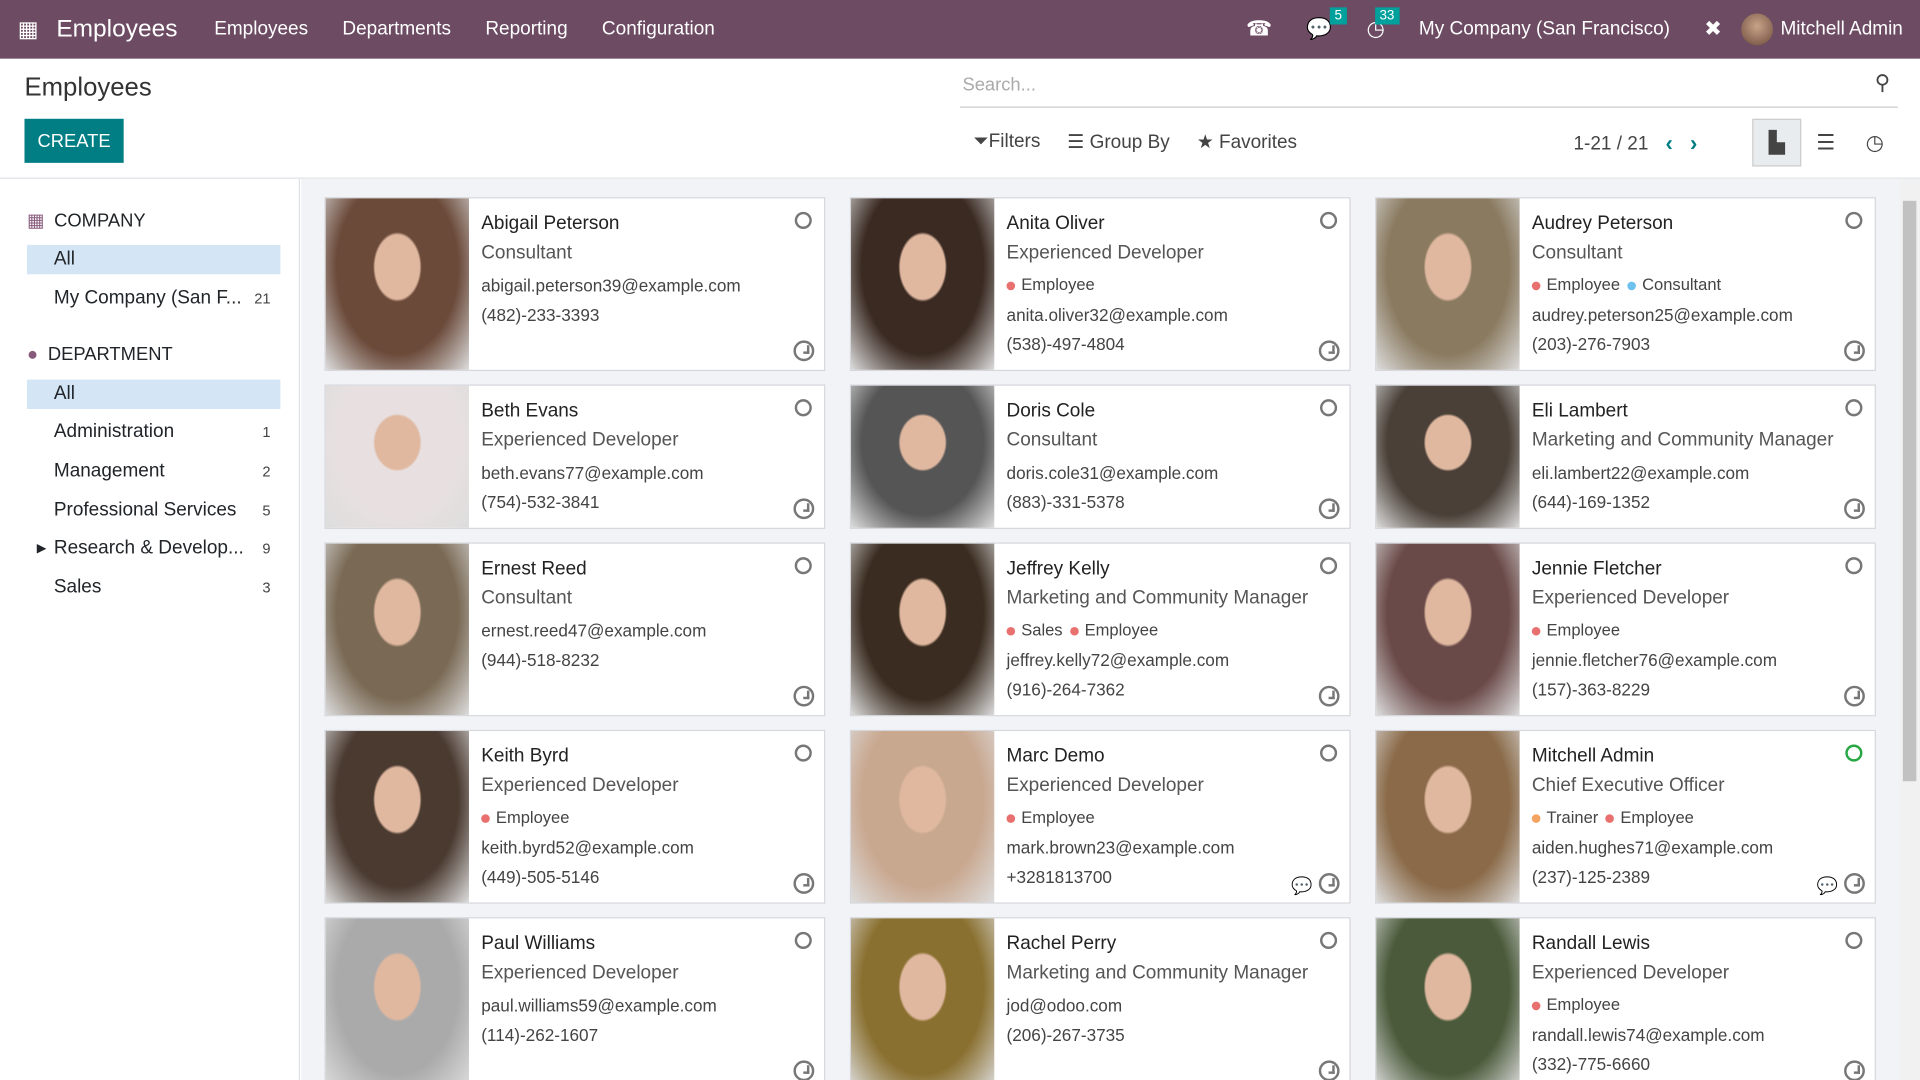 The image size is (1920, 1080). Describe the element at coordinates (1882, 83) in the screenshot. I see `search-icon: ⚲` at that location.